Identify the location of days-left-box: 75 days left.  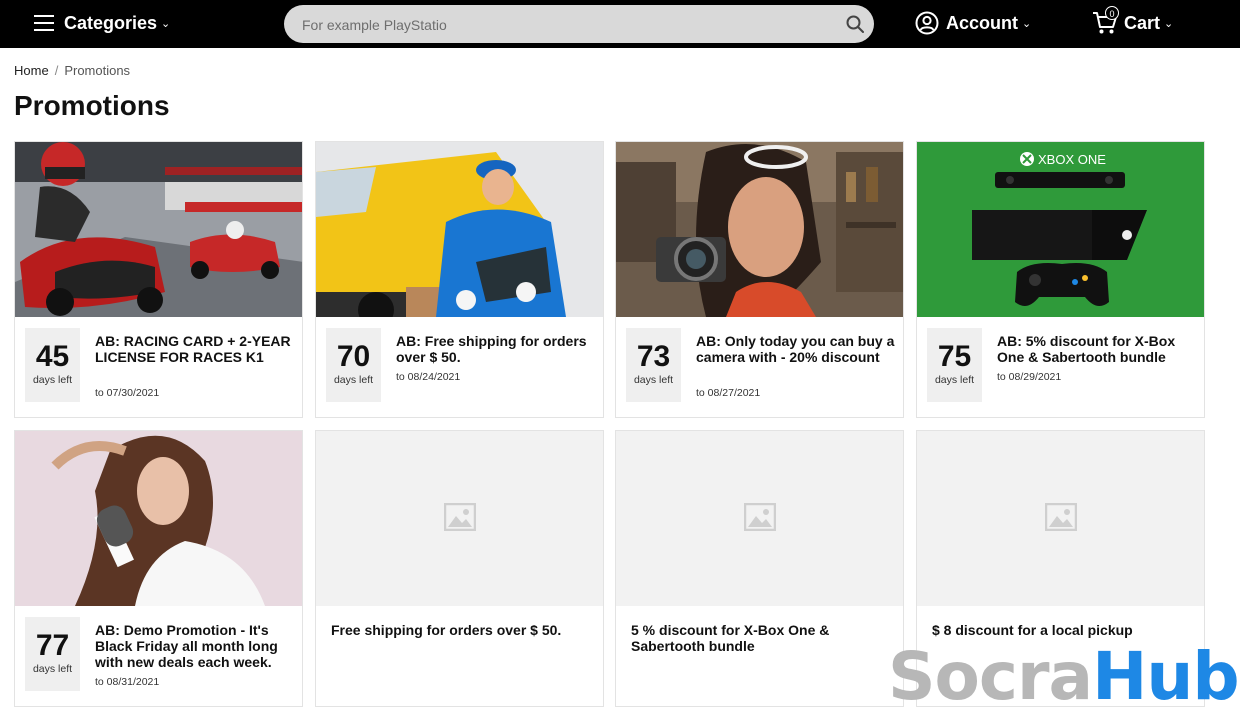
(954, 363).